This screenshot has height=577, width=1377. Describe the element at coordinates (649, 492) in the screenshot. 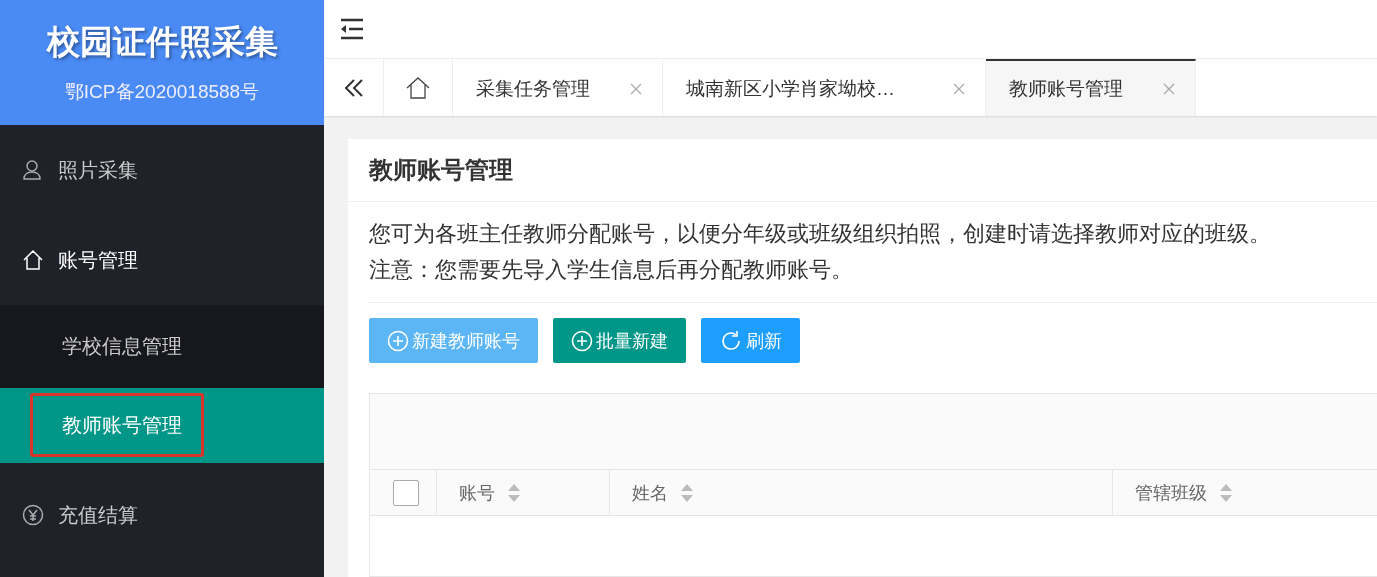

I see `column-header: 姓名` at that location.